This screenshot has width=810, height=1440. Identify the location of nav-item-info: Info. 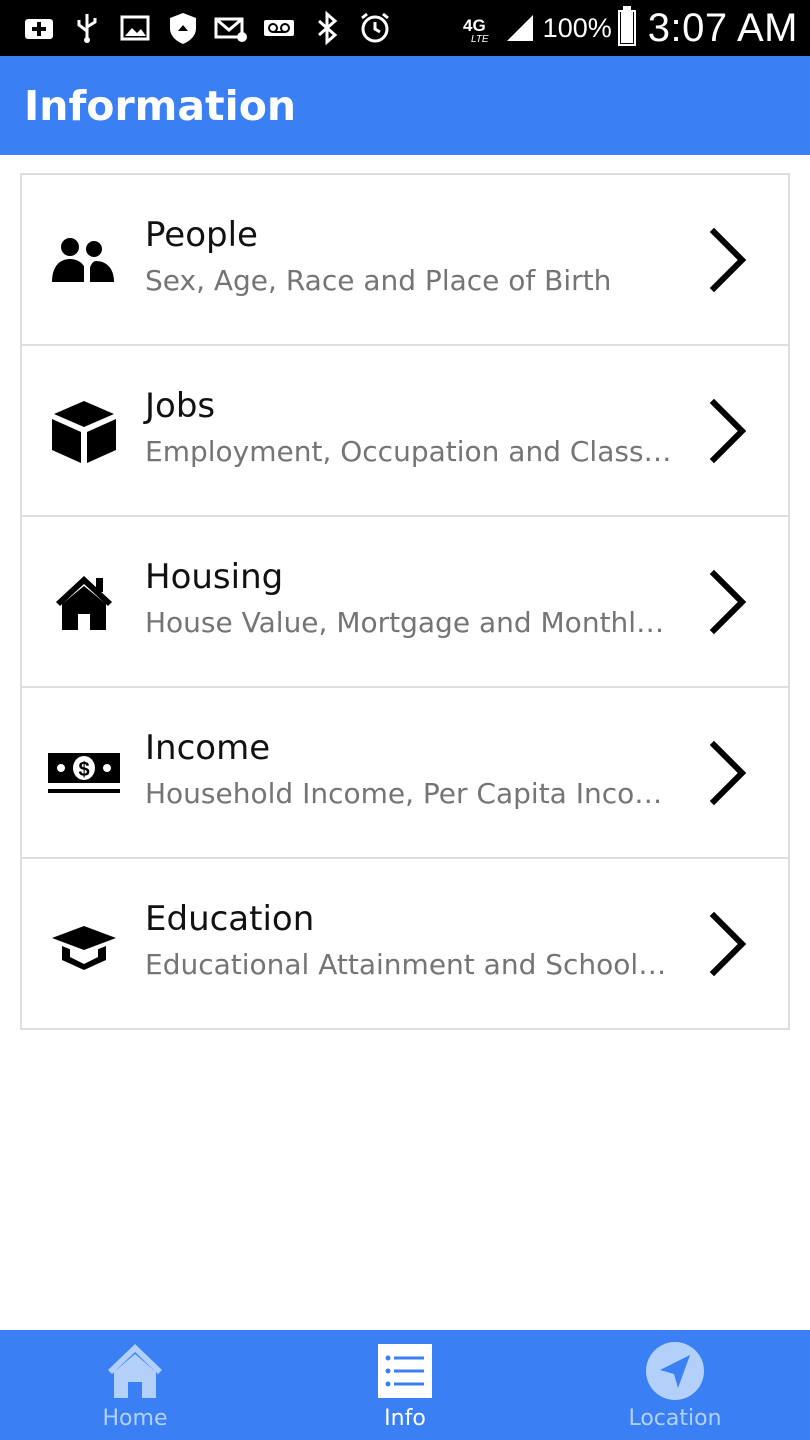
(405, 1385).